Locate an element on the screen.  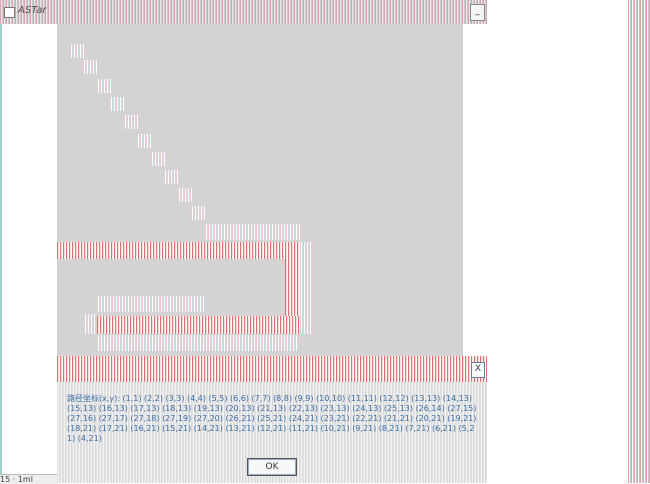
ok-button: OK is located at coordinates (272, 467).